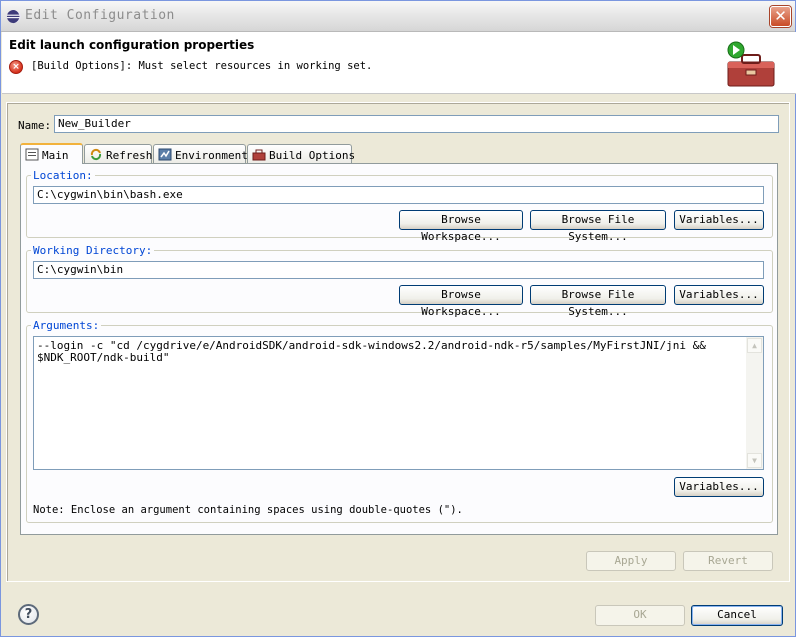 This screenshot has width=796, height=637. Describe the element at coordinates (55, 155) in the screenshot. I see `tab-main-label: Main` at that location.